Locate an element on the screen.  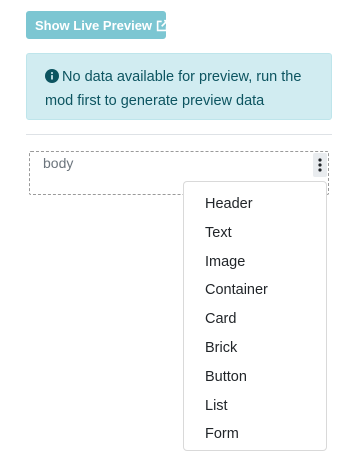
dropdown-item-list: List is located at coordinates (255, 408).